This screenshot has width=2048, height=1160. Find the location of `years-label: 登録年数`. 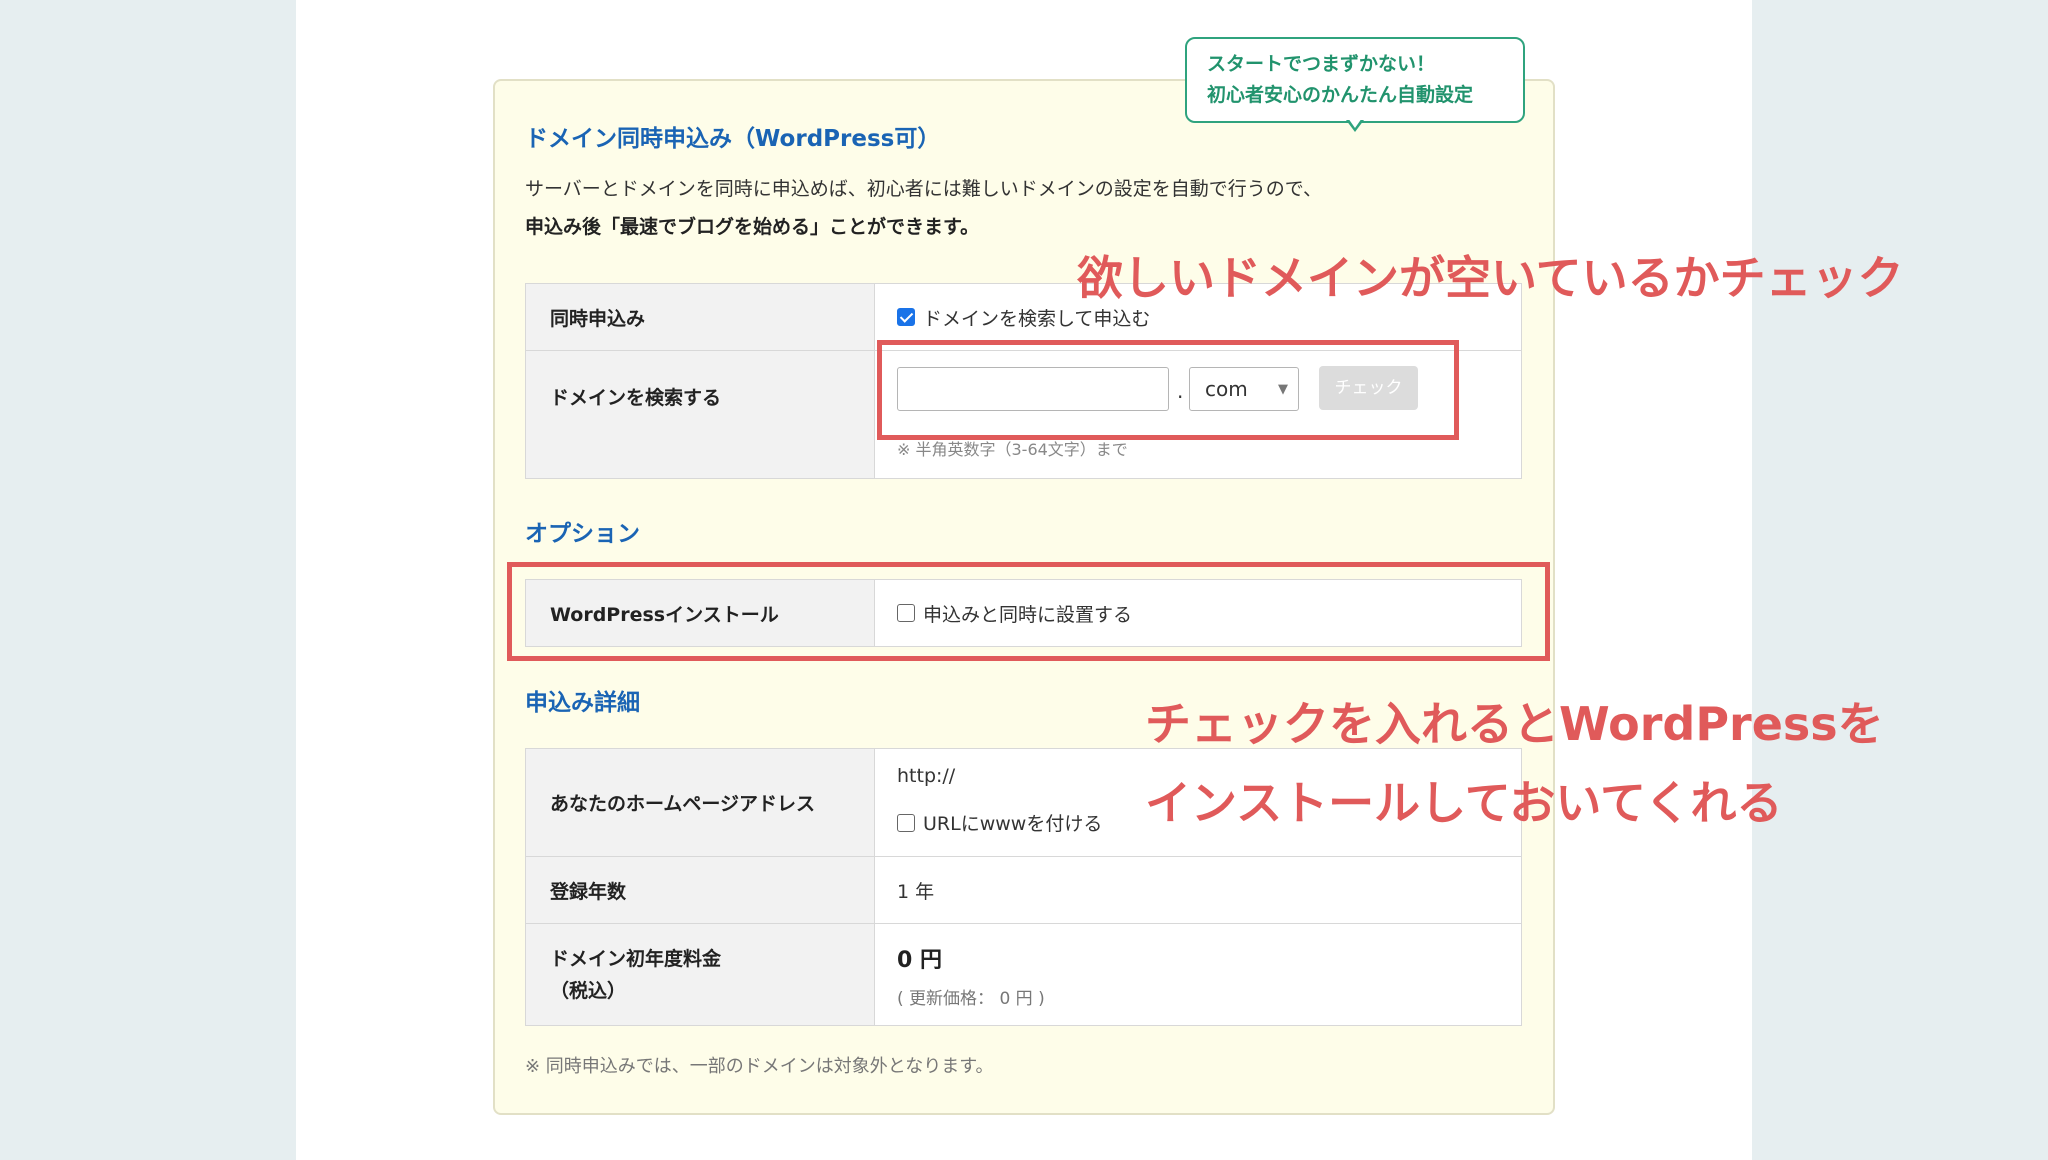

years-label: 登録年数 is located at coordinates (700, 890).